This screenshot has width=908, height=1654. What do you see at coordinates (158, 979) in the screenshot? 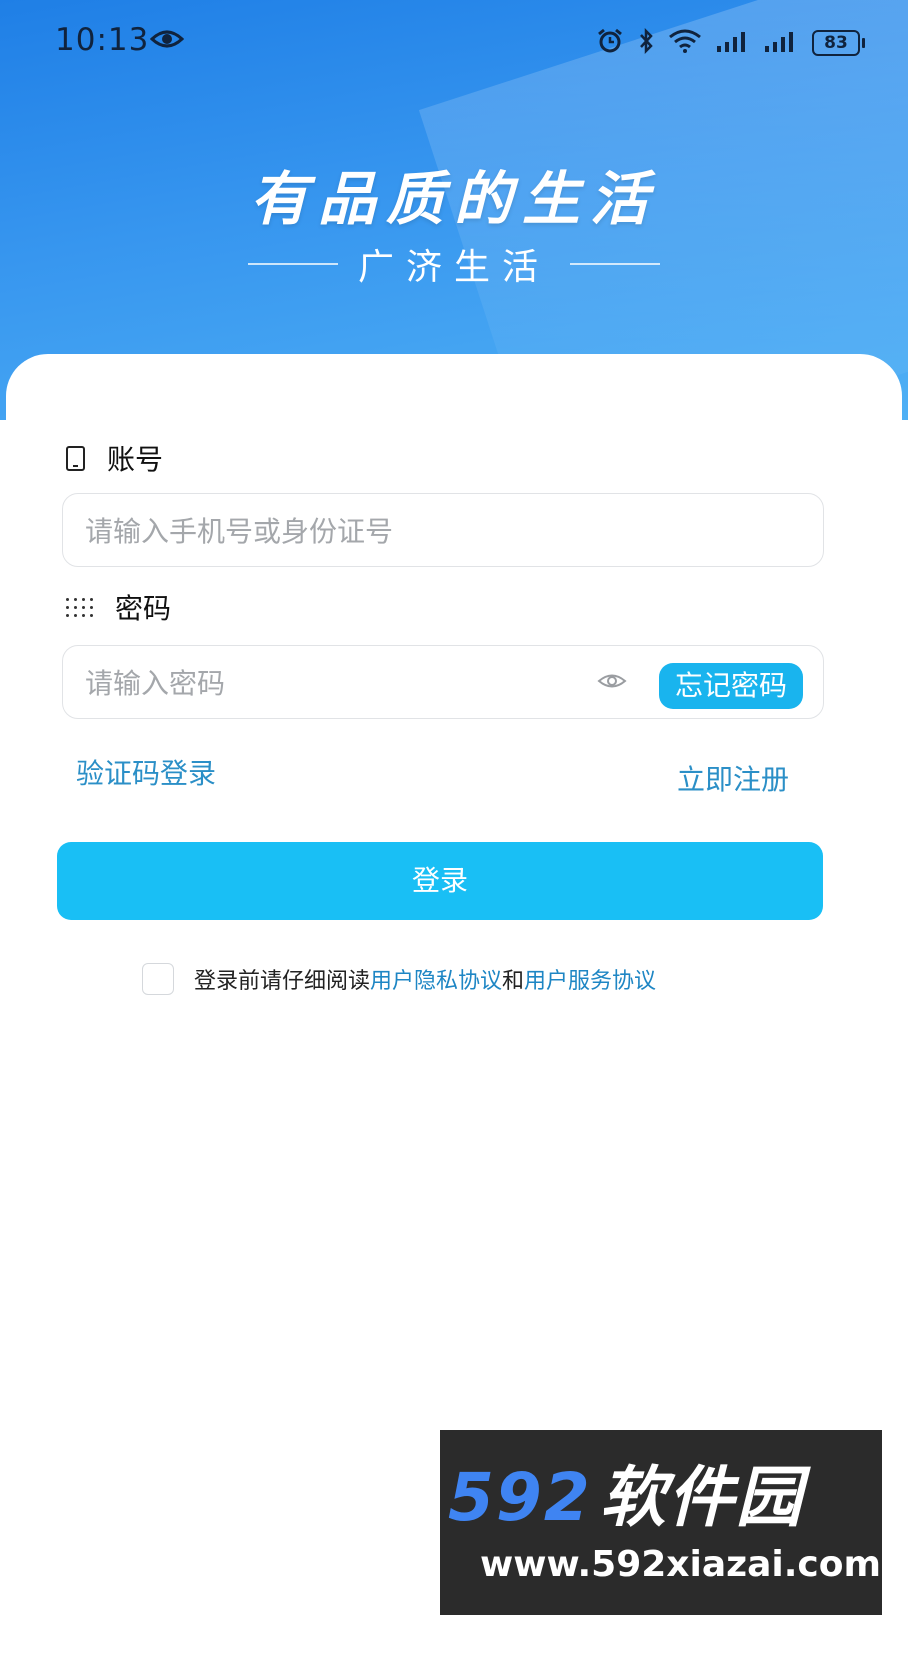
I see `agreement-checkbox` at bounding box center [158, 979].